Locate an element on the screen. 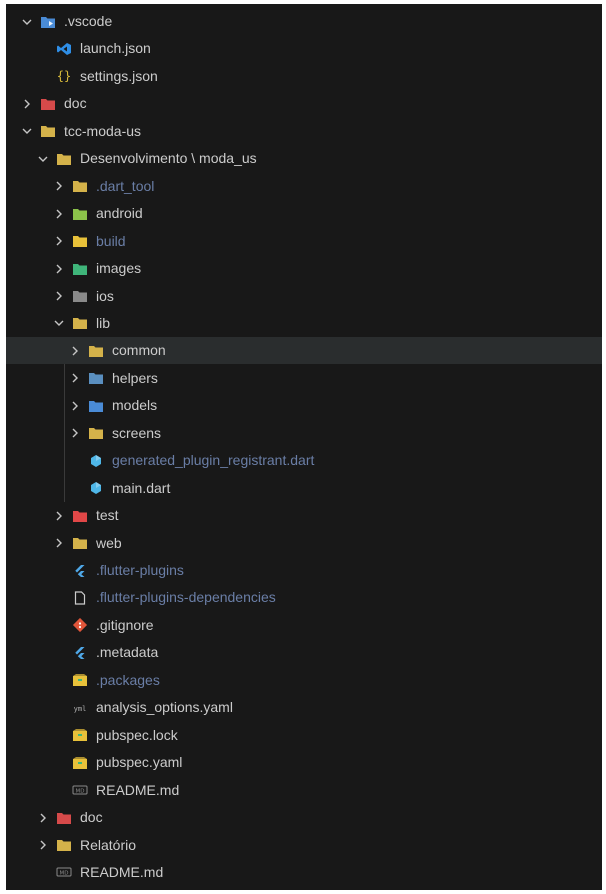 This screenshot has width=606, height=894. tree-file-item: pubspec.yaml is located at coordinates (304, 762).